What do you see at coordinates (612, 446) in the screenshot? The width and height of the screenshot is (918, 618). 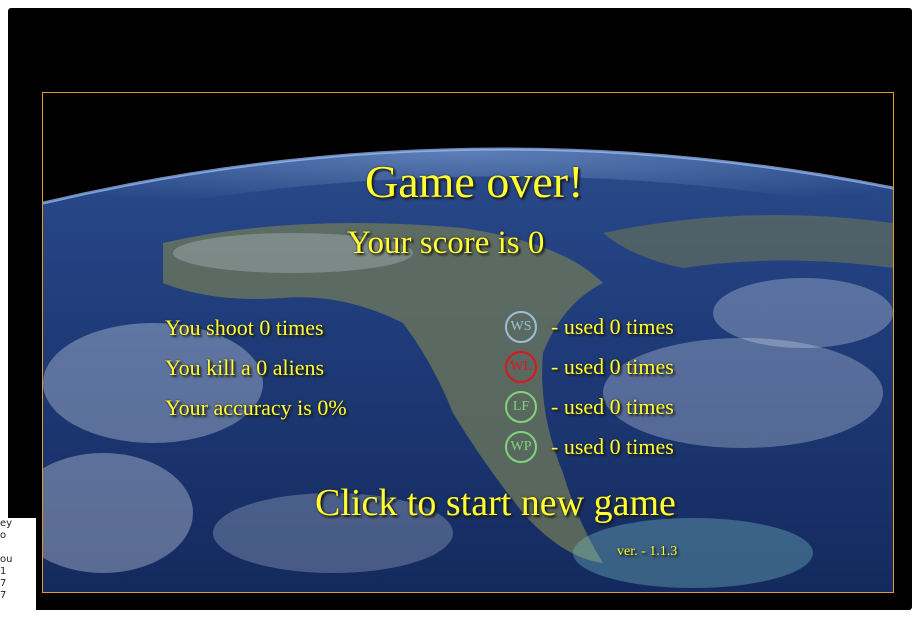 I see `wp-usage-label: - used 0 times` at bounding box center [612, 446].